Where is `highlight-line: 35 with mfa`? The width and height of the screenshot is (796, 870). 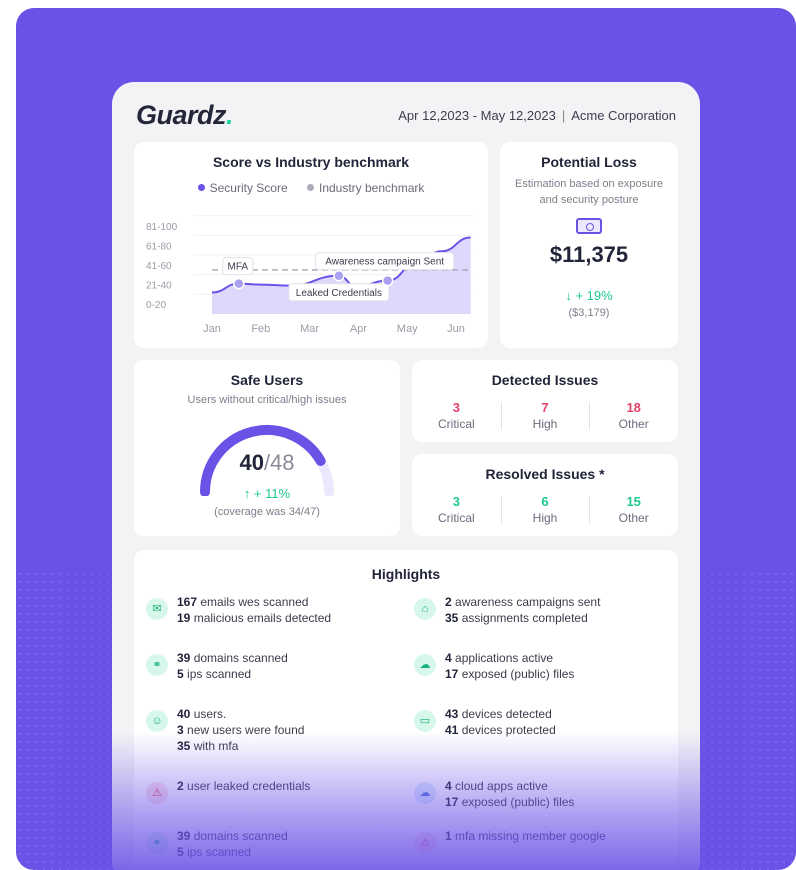
highlight-line: 35 with mfa is located at coordinates (208, 746).